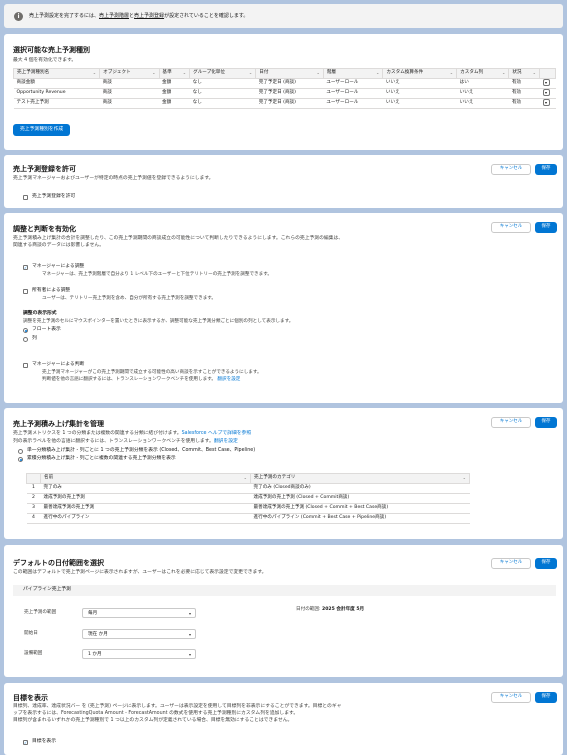  What do you see at coordinates (223, 73) in the screenshot?
I see `column-header: グループ化単位 ⌄` at bounding box center [223, 73].